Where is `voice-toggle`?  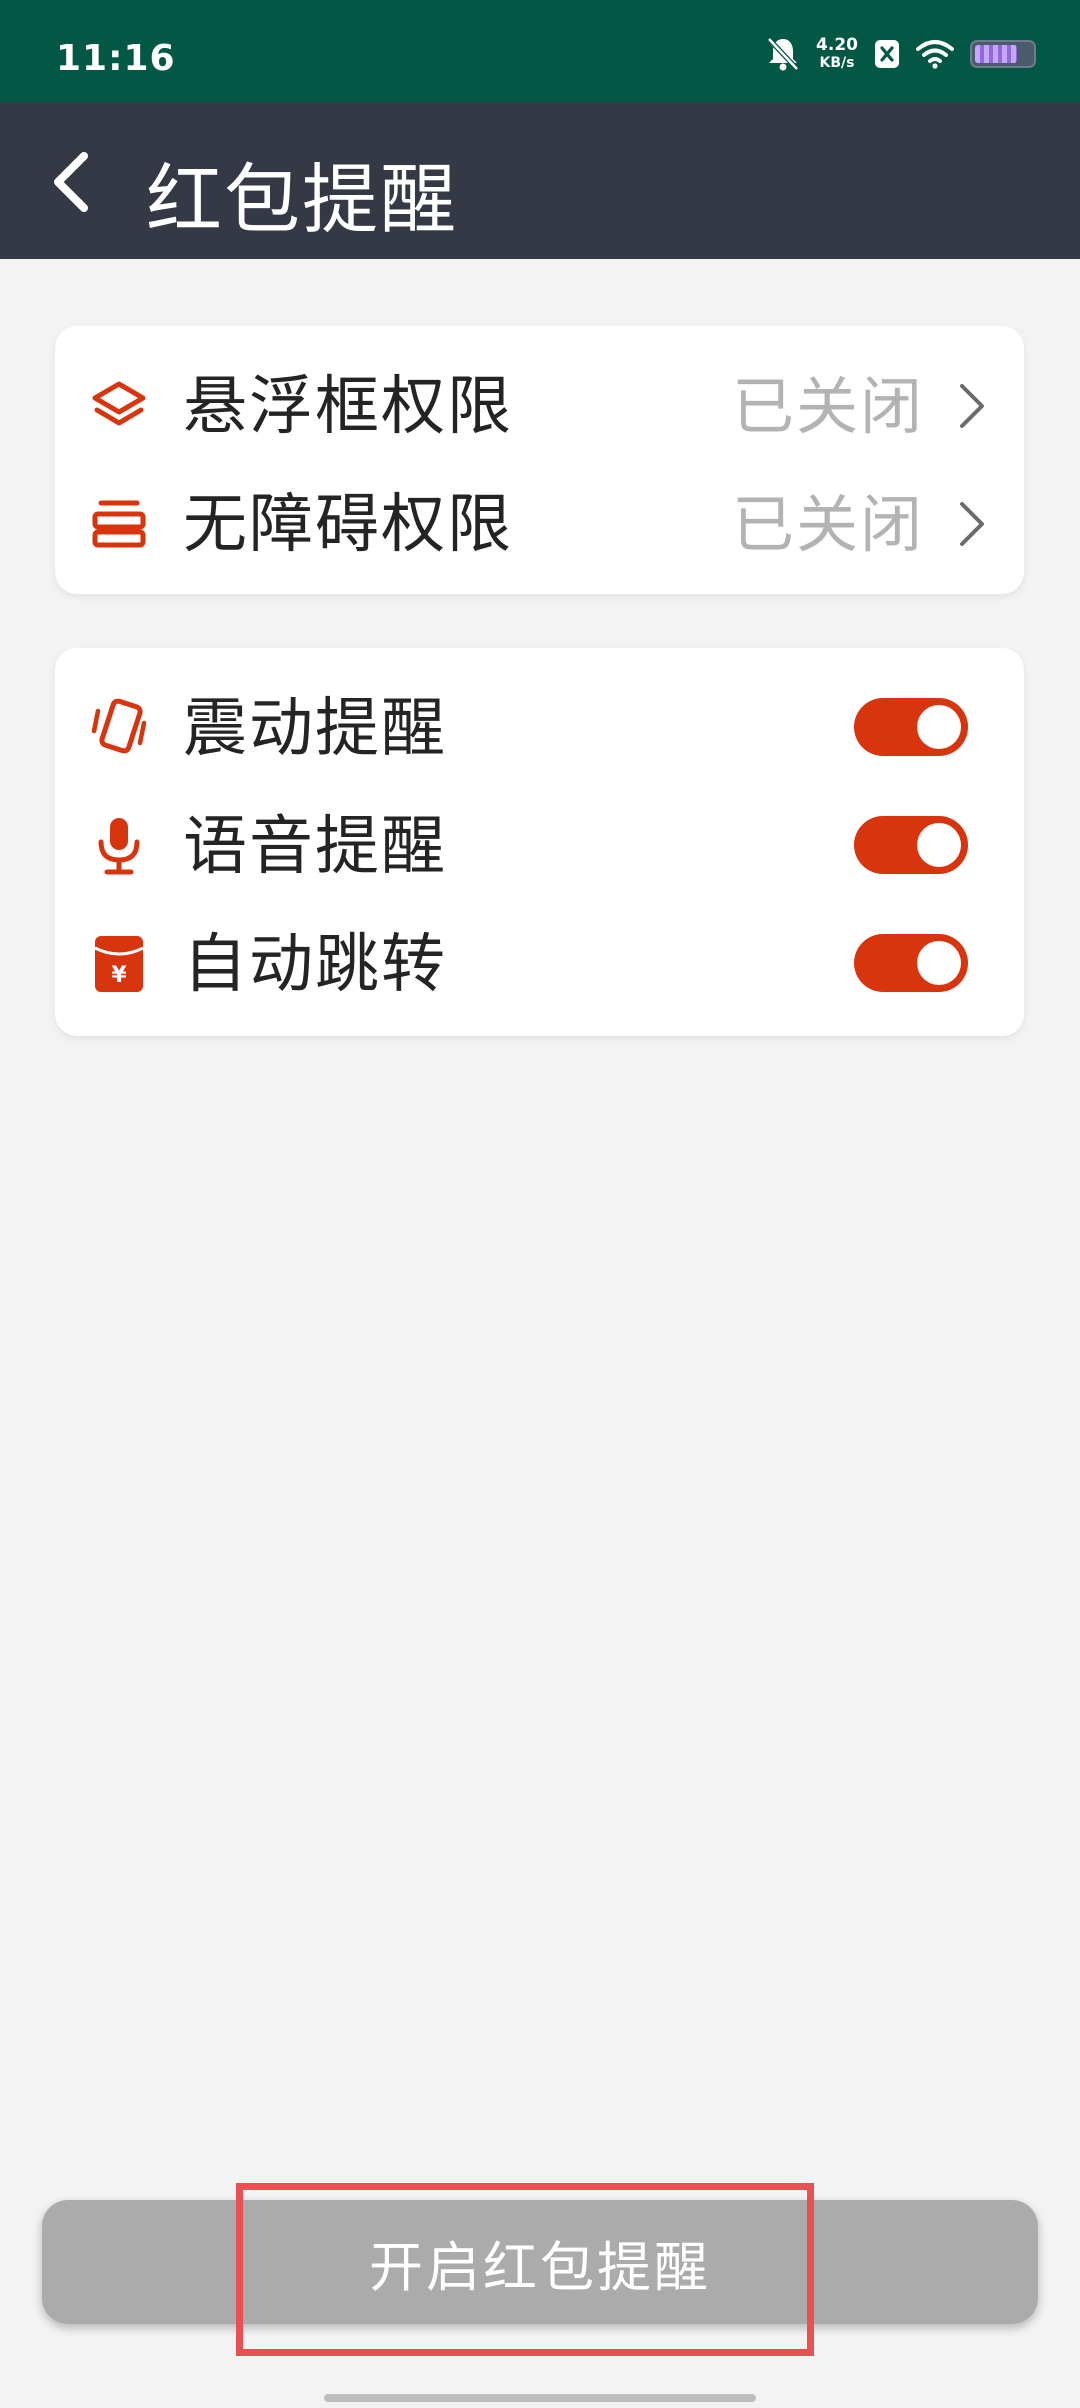
voice-toggle is located at coordinates (911, 845).